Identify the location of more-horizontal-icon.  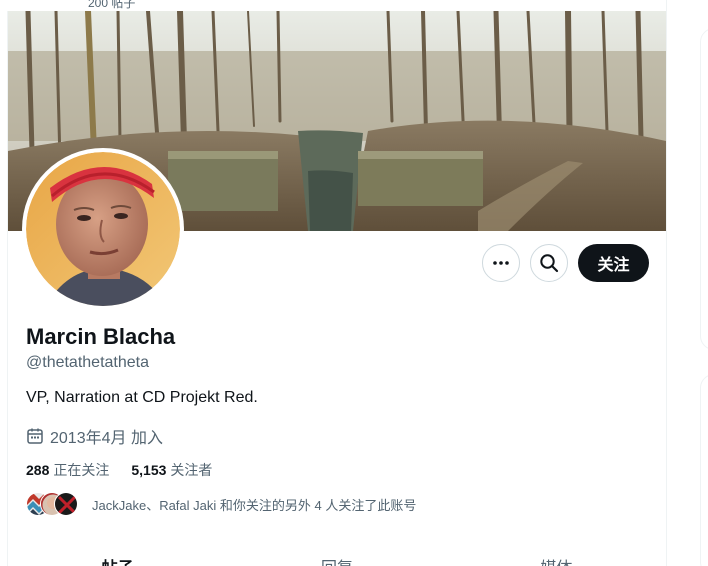
(501, 263).